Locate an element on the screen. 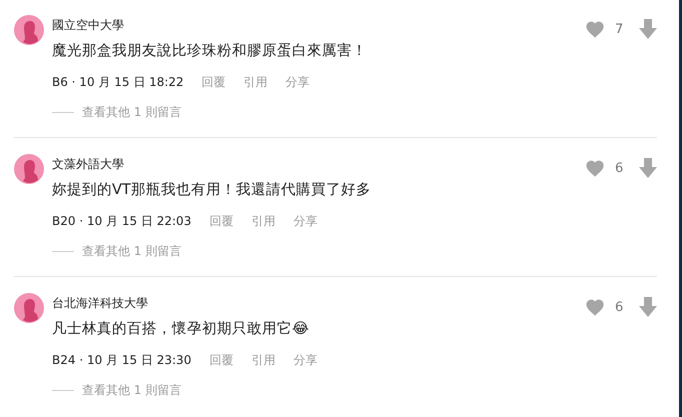  author-name: 台北海洋科技大學 is located at coordinates (100, 303).